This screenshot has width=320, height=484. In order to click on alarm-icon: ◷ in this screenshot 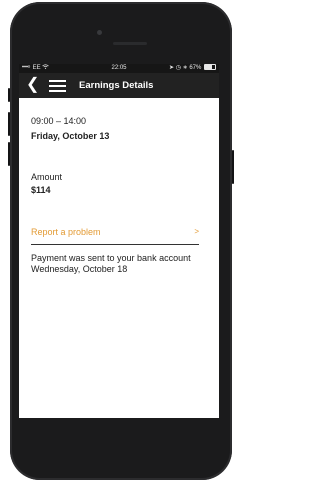, I will do `click(178, 68)`.